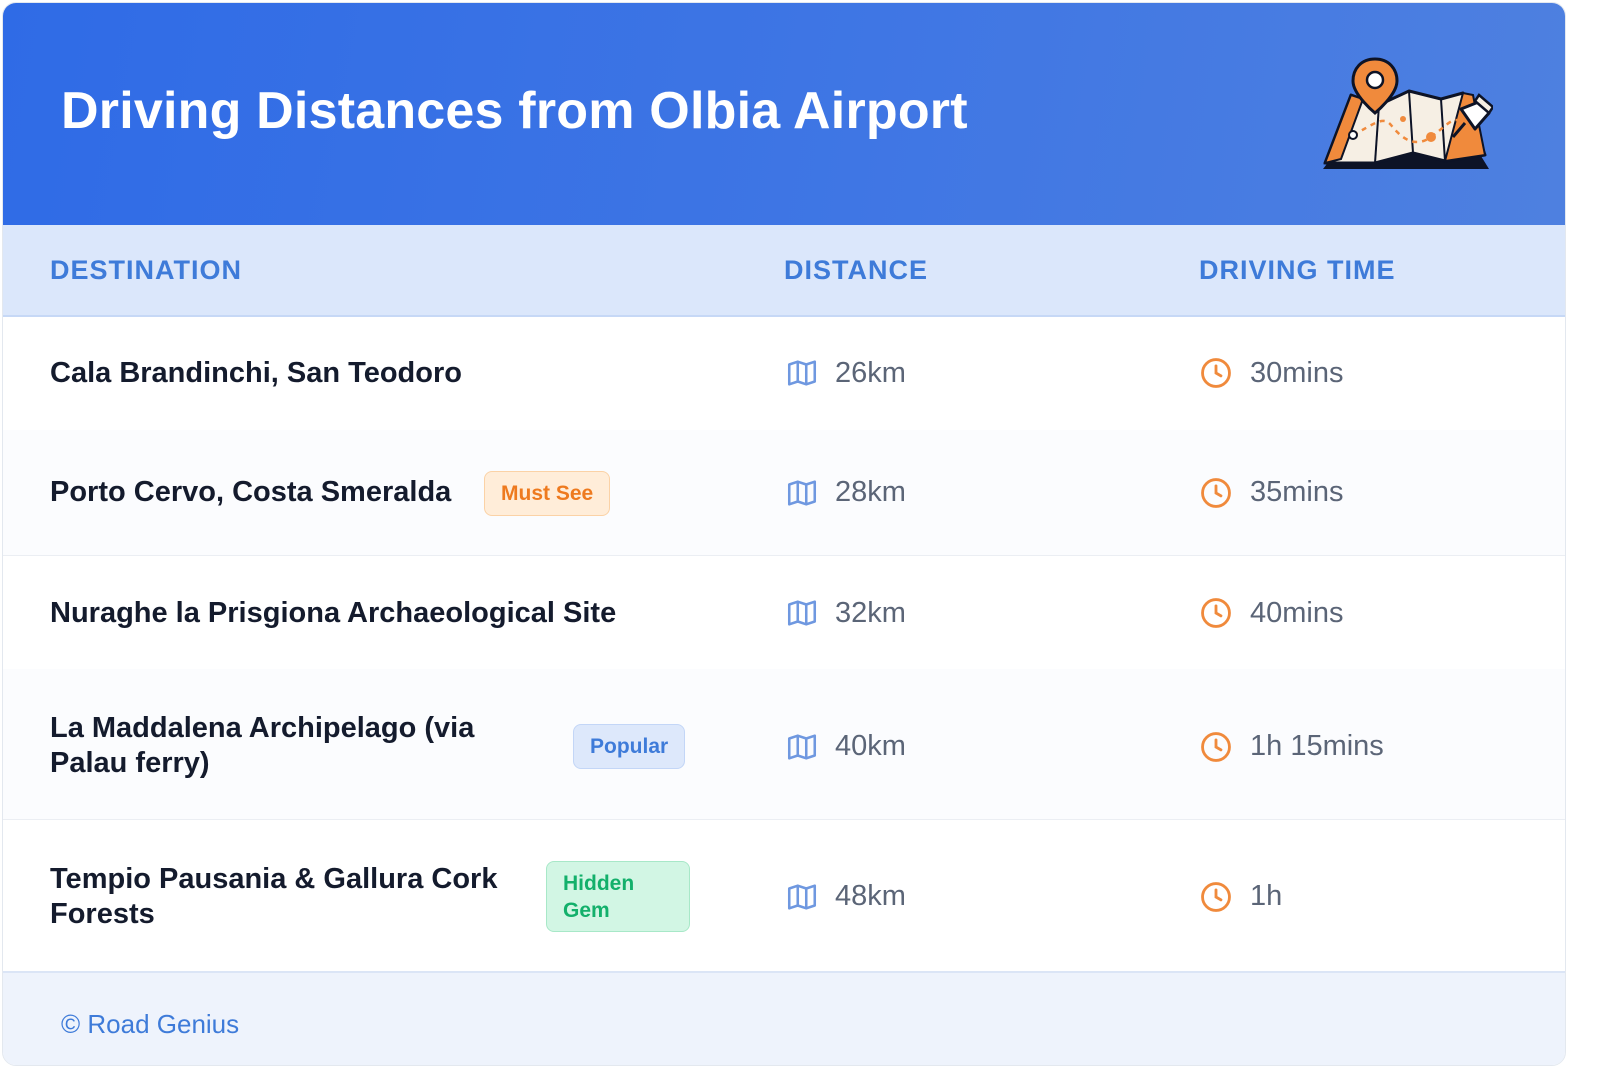 Image resolution: width=1604 pixels, height=1092 pixels. I want to click on column-header-distance: DISTANCE, so click(856, 270).